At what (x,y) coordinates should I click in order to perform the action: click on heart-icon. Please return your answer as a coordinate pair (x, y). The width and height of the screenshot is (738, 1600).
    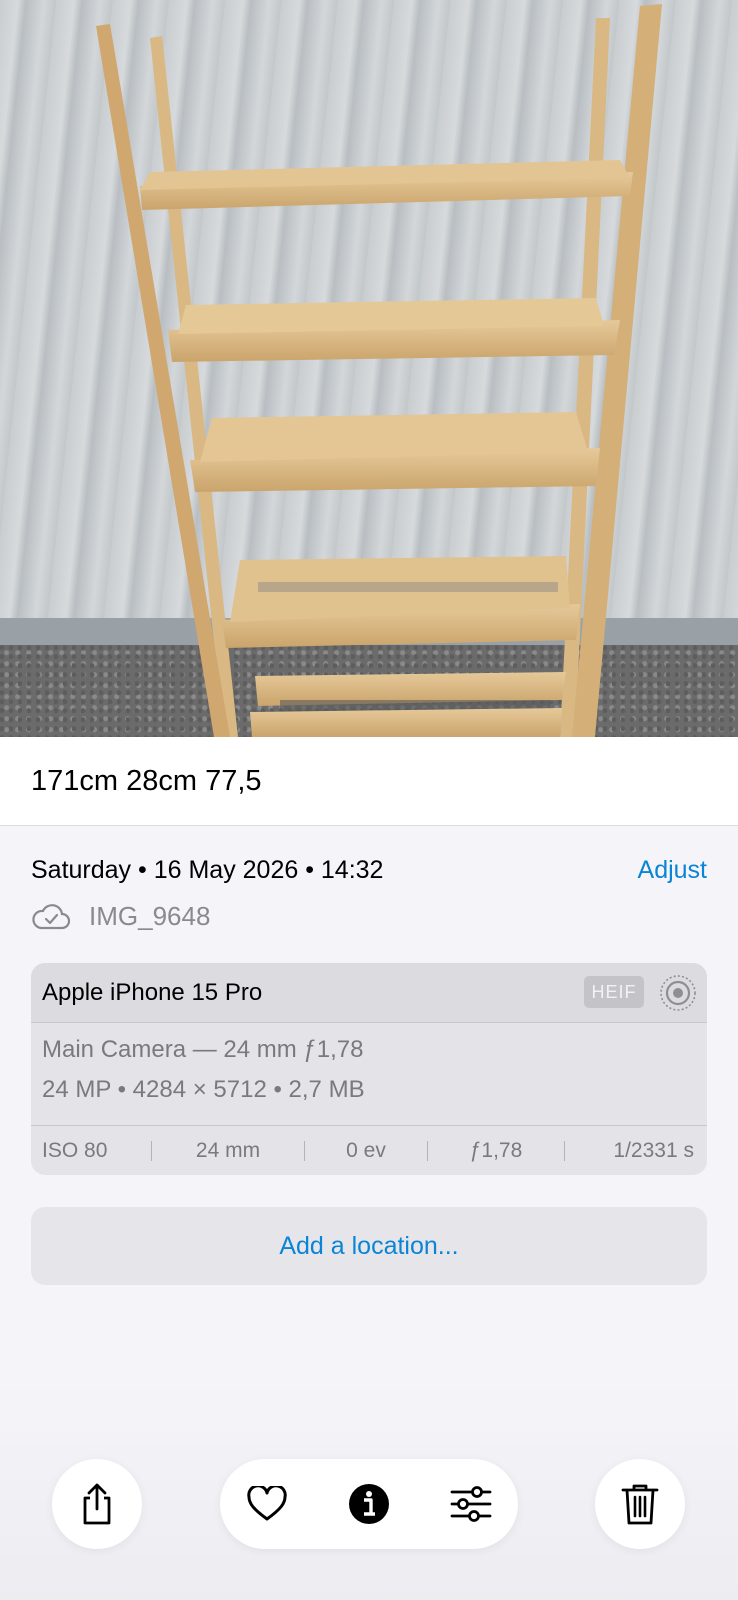
    Looking at the image, I should click on (267, 1503).